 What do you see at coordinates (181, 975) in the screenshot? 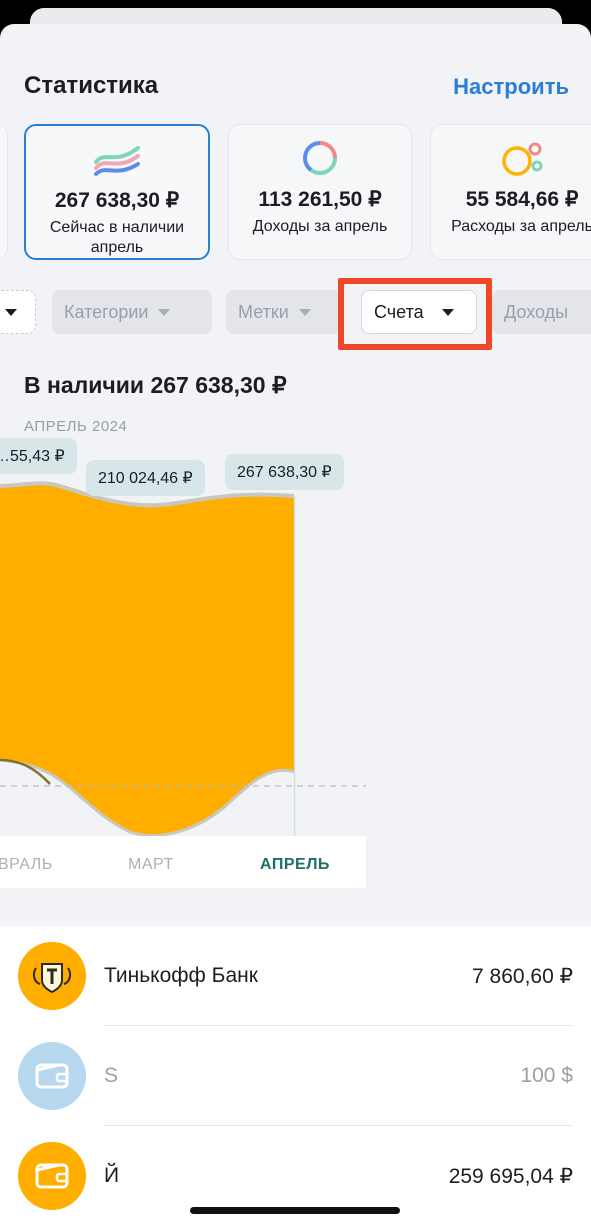
I see `account-name: Тинькофф Банк` at bounding box center [181, 975].